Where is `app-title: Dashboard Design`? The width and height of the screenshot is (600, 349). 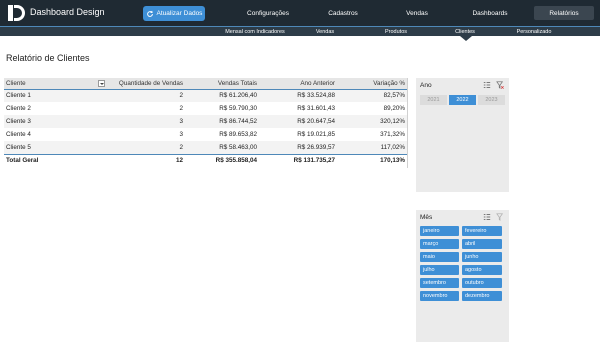
app-title: Dashboard Design is located at coordinates (67, 12).